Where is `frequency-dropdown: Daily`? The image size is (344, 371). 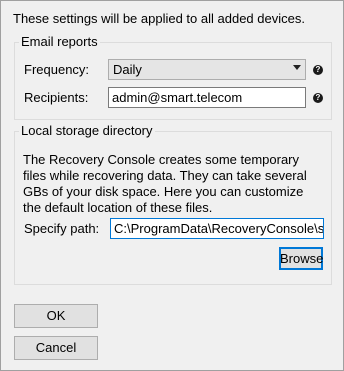 frequency-dropdown: Daily is located at coordinates (207, 69).